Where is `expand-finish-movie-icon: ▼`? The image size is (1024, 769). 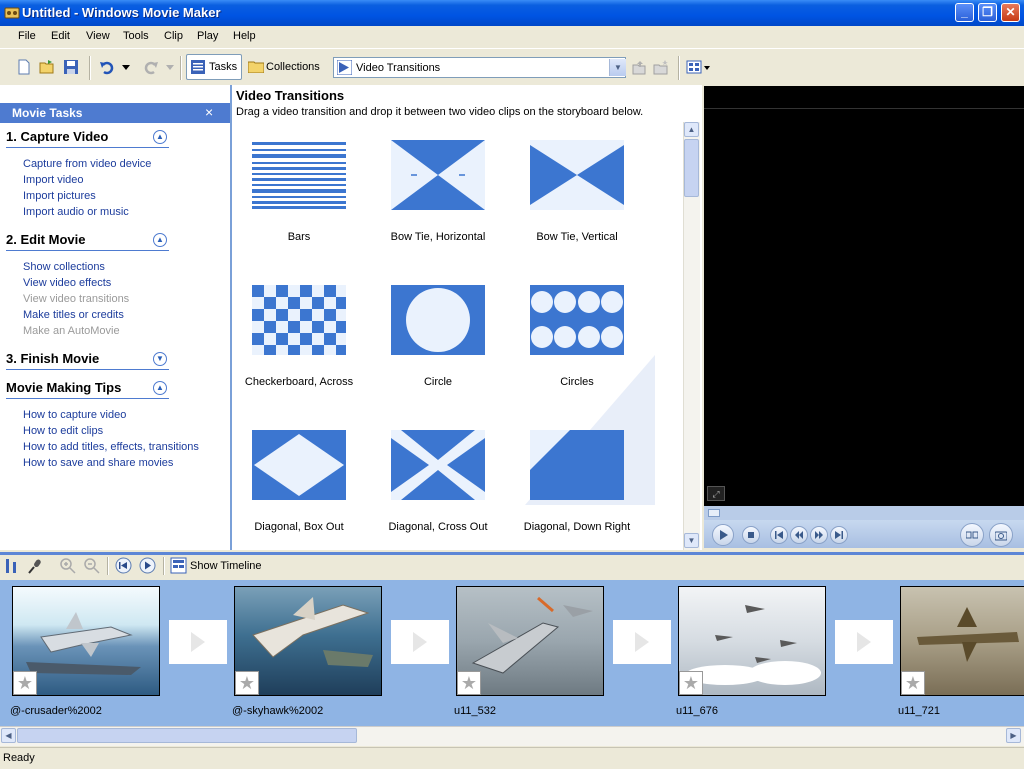
expand-finish-movie-icon: ▼ is located at coordinates (160, 359).